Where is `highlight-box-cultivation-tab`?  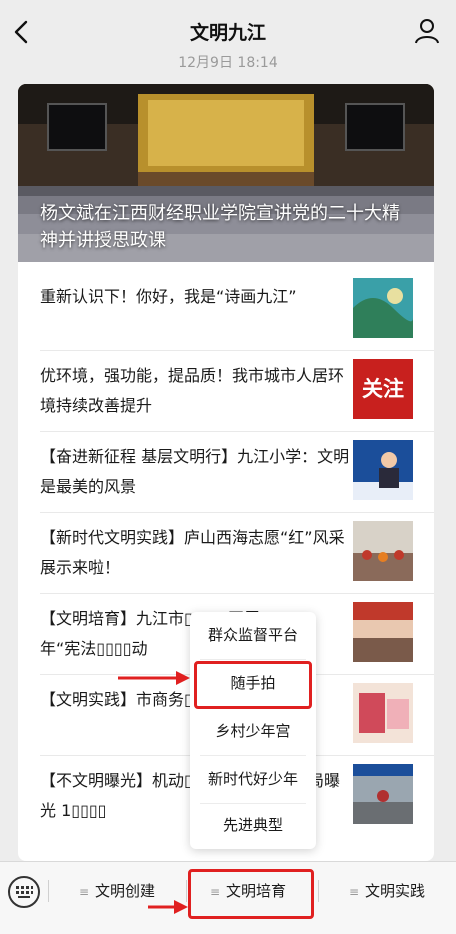
highlight-box-cultivation-tab is located at coordinates (251, 894).